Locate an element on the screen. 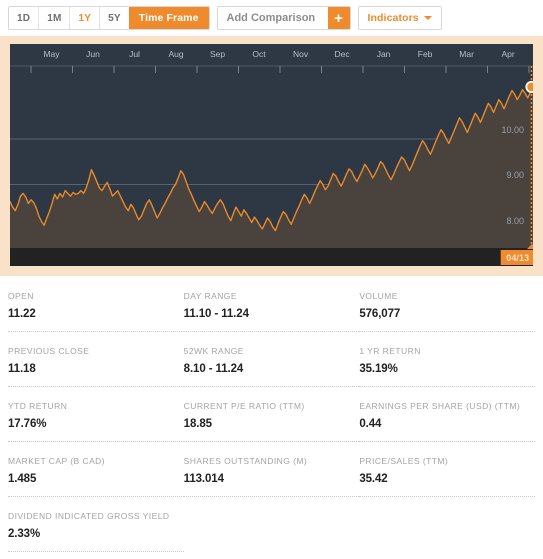 The height and width of the screenshot is (559, 543). tooltip-date: 04/13 is located at coordinates (518, 257).